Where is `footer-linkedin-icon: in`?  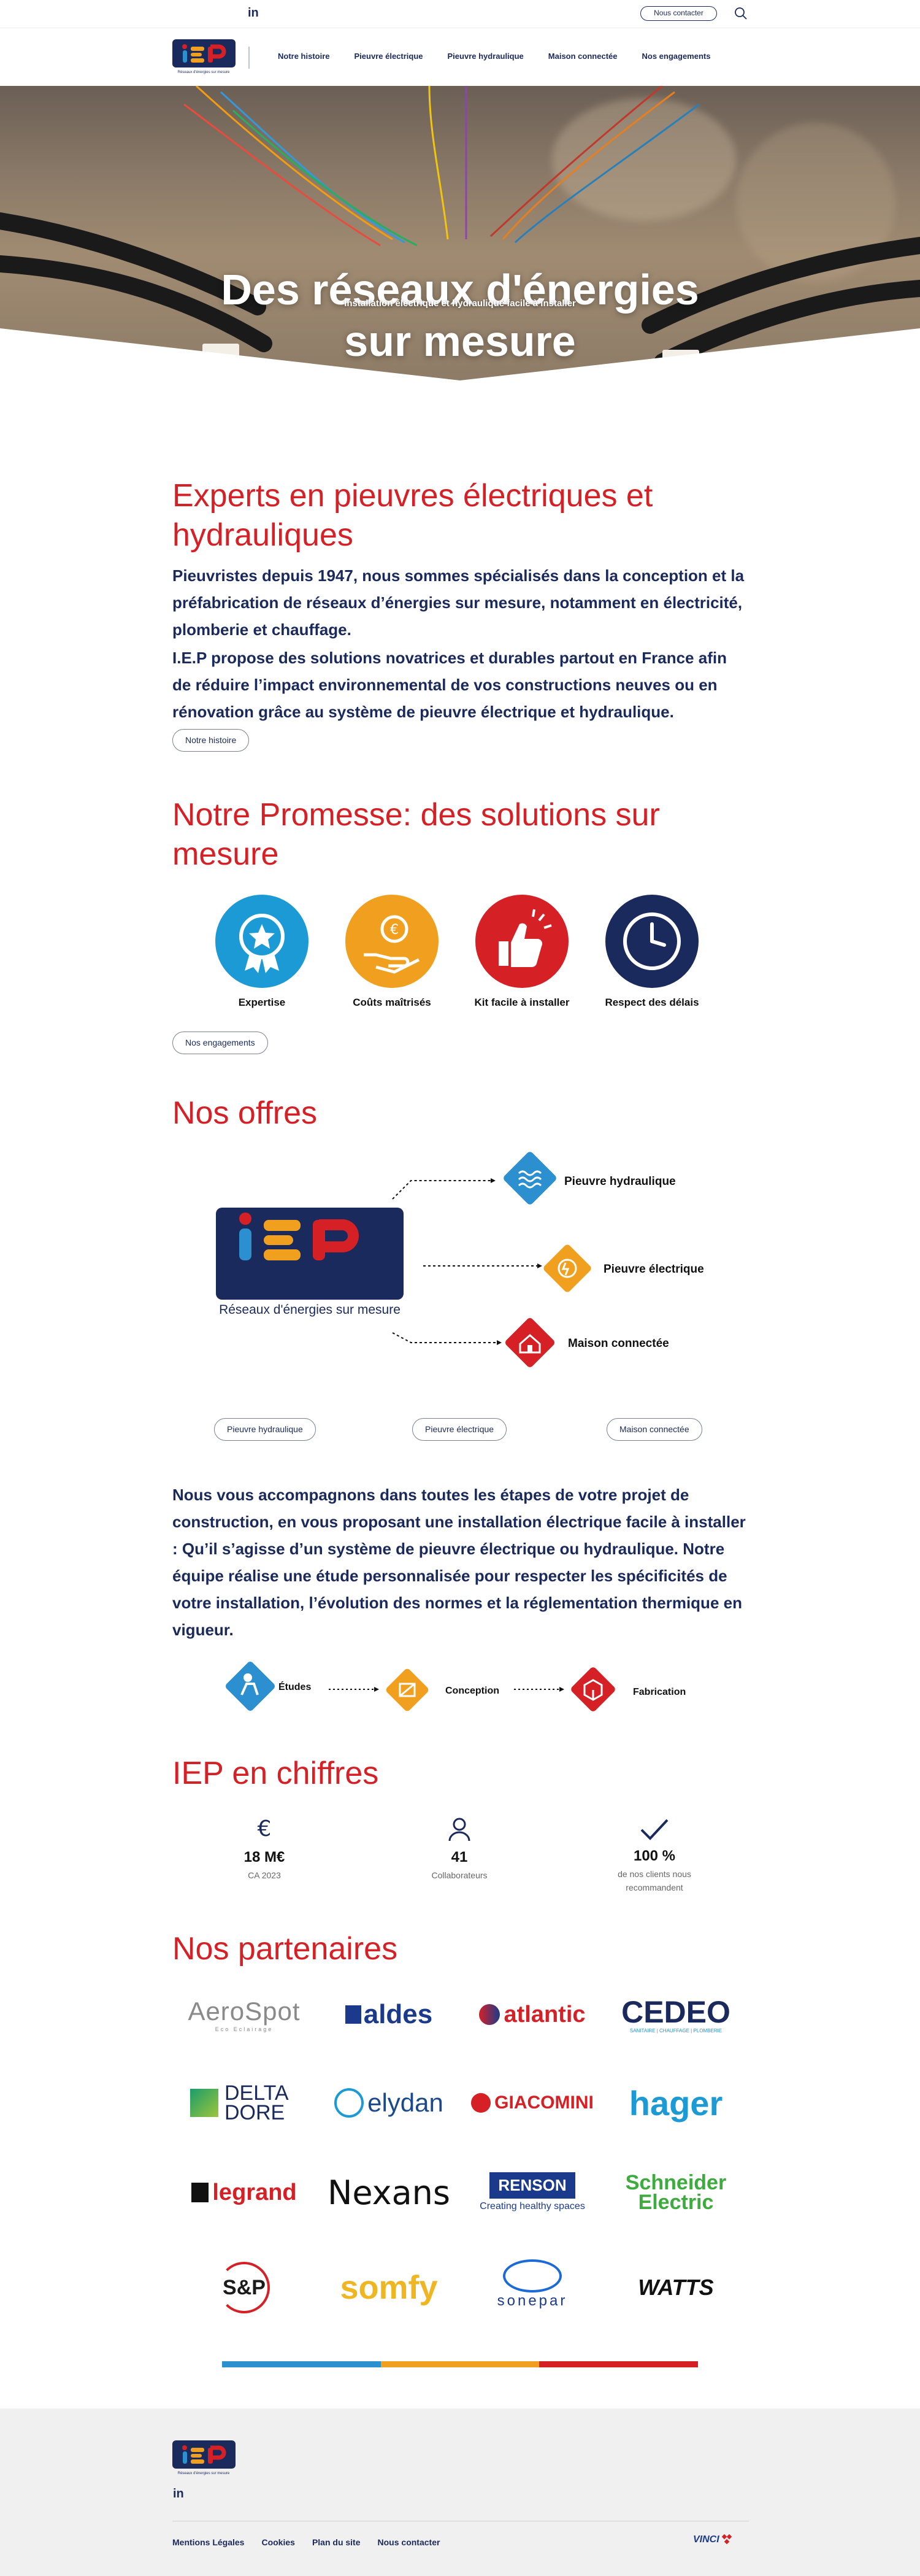
footer-linkedin-icon: in is located at coordinates (178, 2494).